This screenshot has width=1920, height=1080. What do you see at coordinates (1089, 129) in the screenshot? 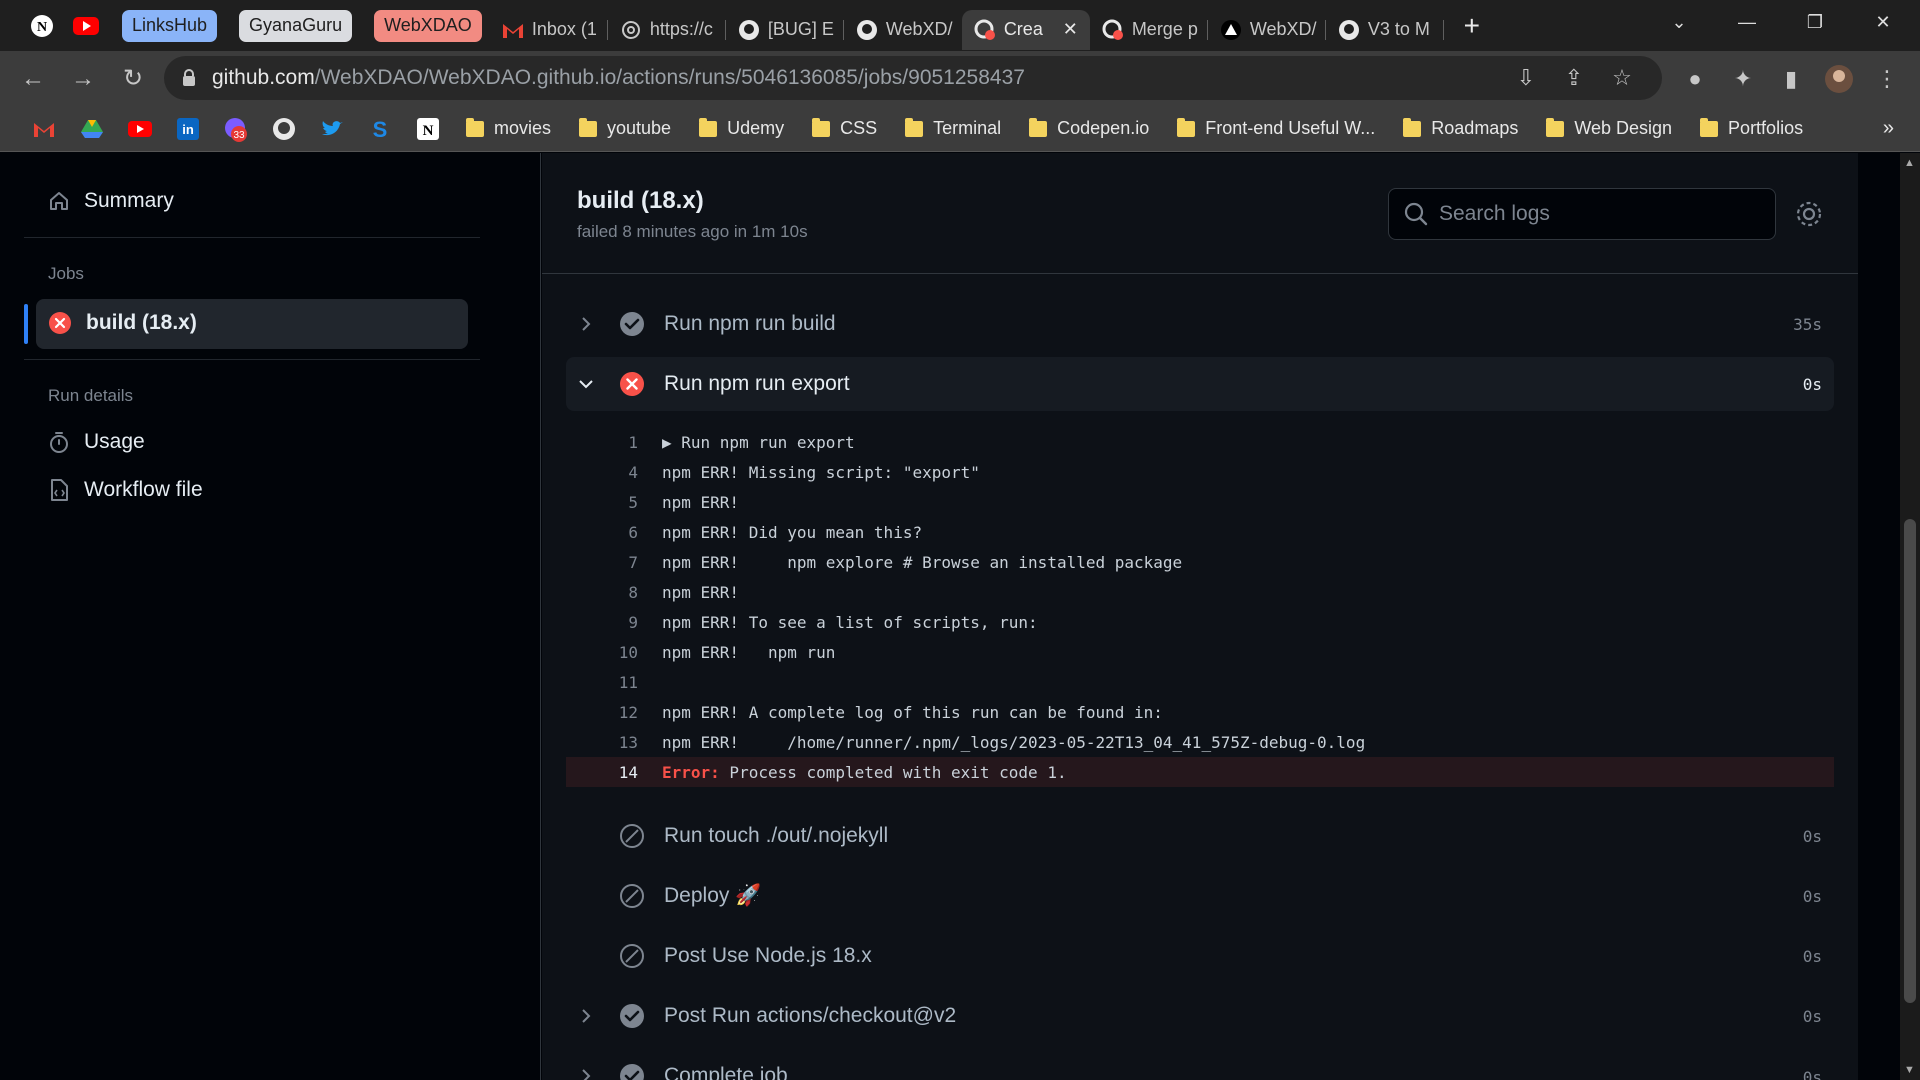
I see `bookmark-folder-codepen: Codepen.io` at bounding box center [1089, 129].